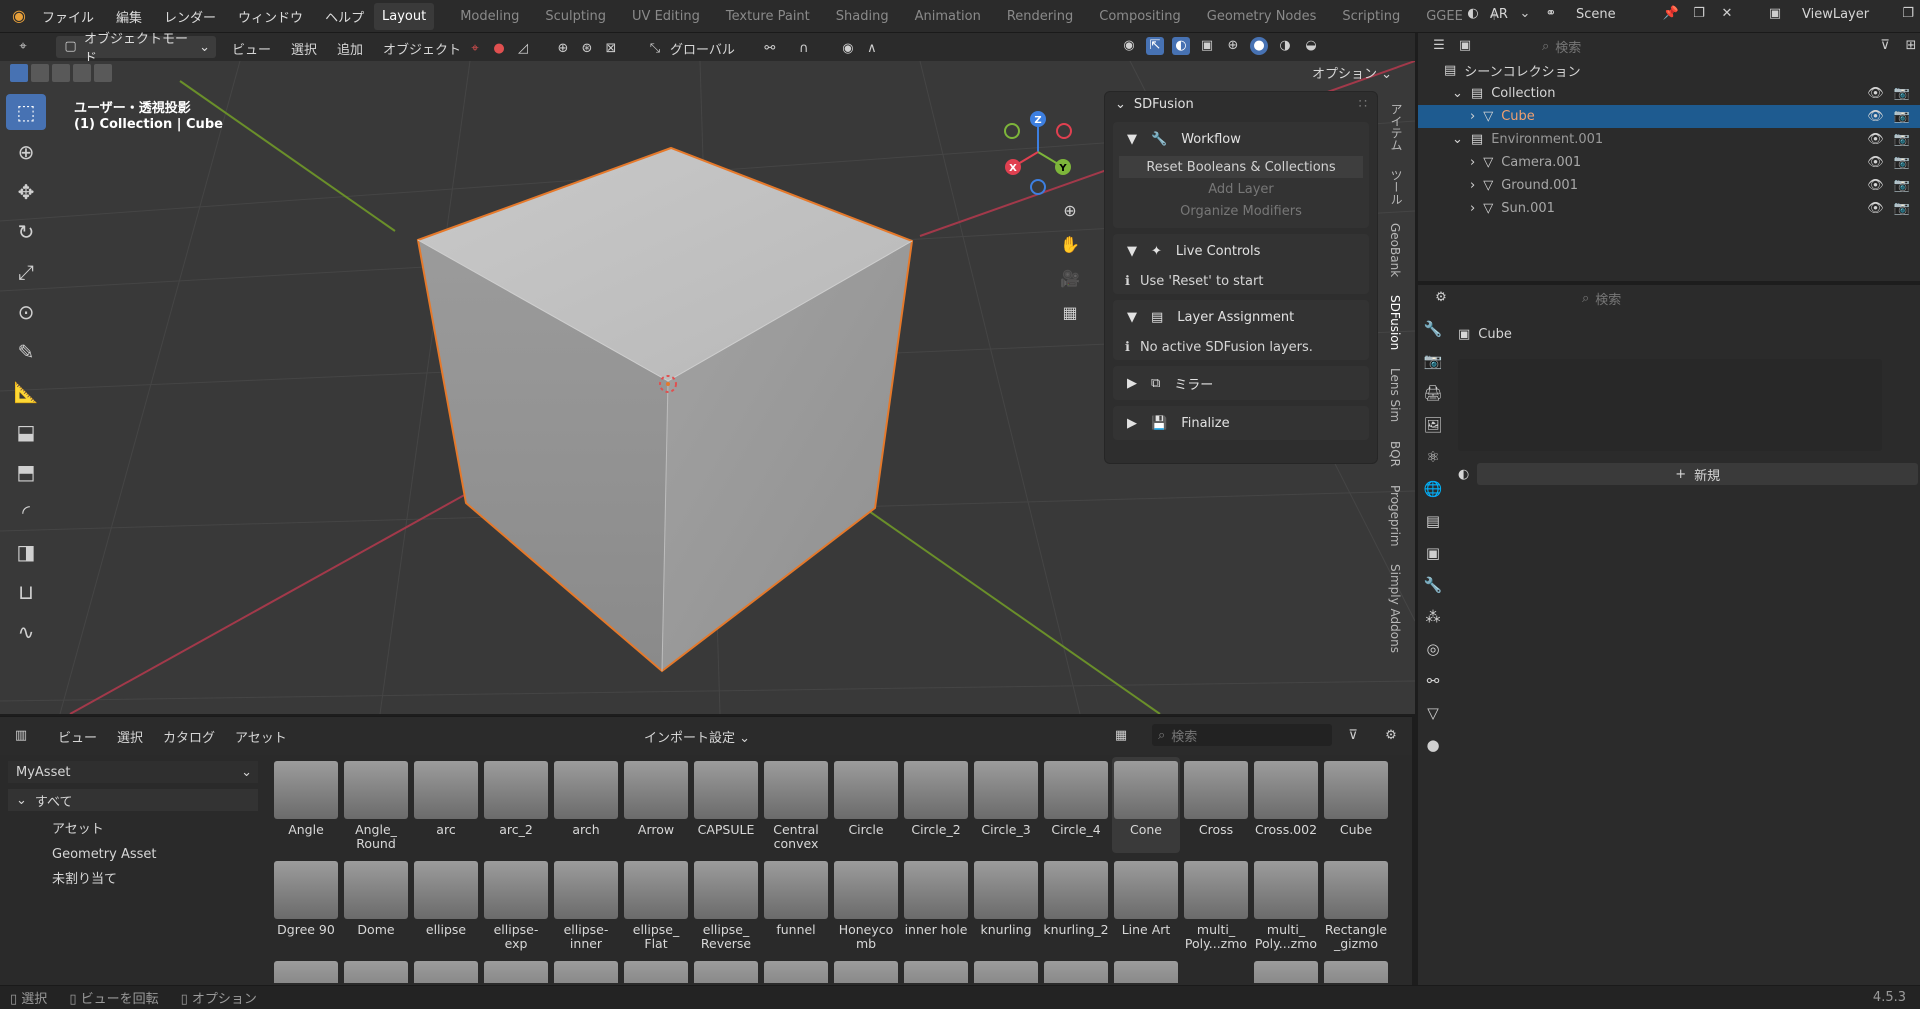 The width and height of the screenshot is (1920, 1009). What do you see at coordinates (1242, 735) in the screenshot?
I see `asset-search-input: ⌕ 検索` at bounding box center [1242, 735].